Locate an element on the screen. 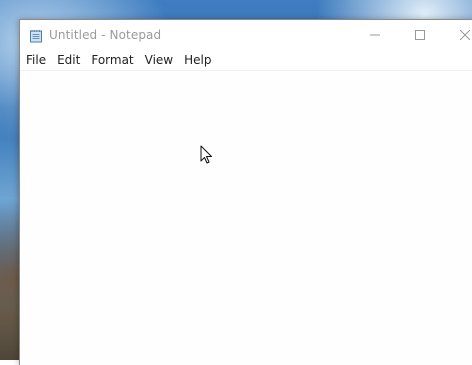  minimize-icon is located at coordinates (375, 35).